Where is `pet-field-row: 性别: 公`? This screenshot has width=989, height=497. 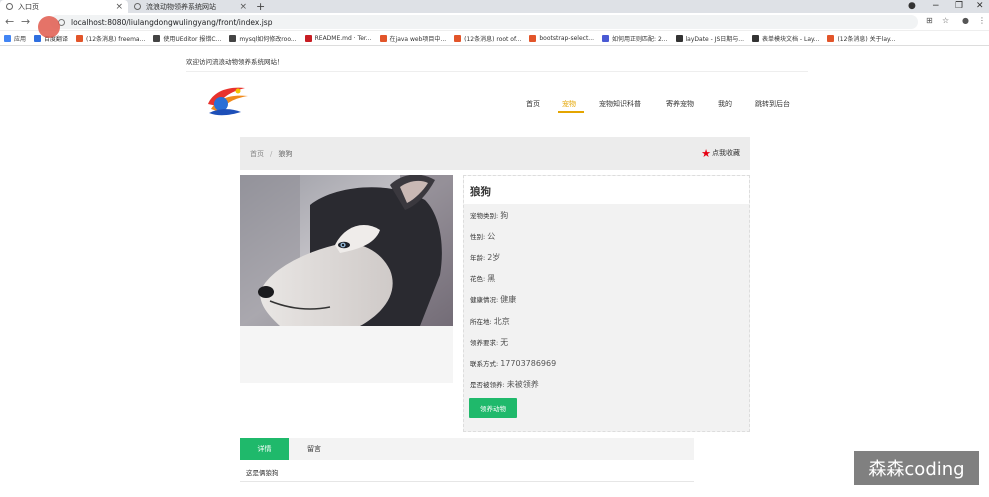 pet-field-row: 性别: 公 is located at coordinates (482, 236).